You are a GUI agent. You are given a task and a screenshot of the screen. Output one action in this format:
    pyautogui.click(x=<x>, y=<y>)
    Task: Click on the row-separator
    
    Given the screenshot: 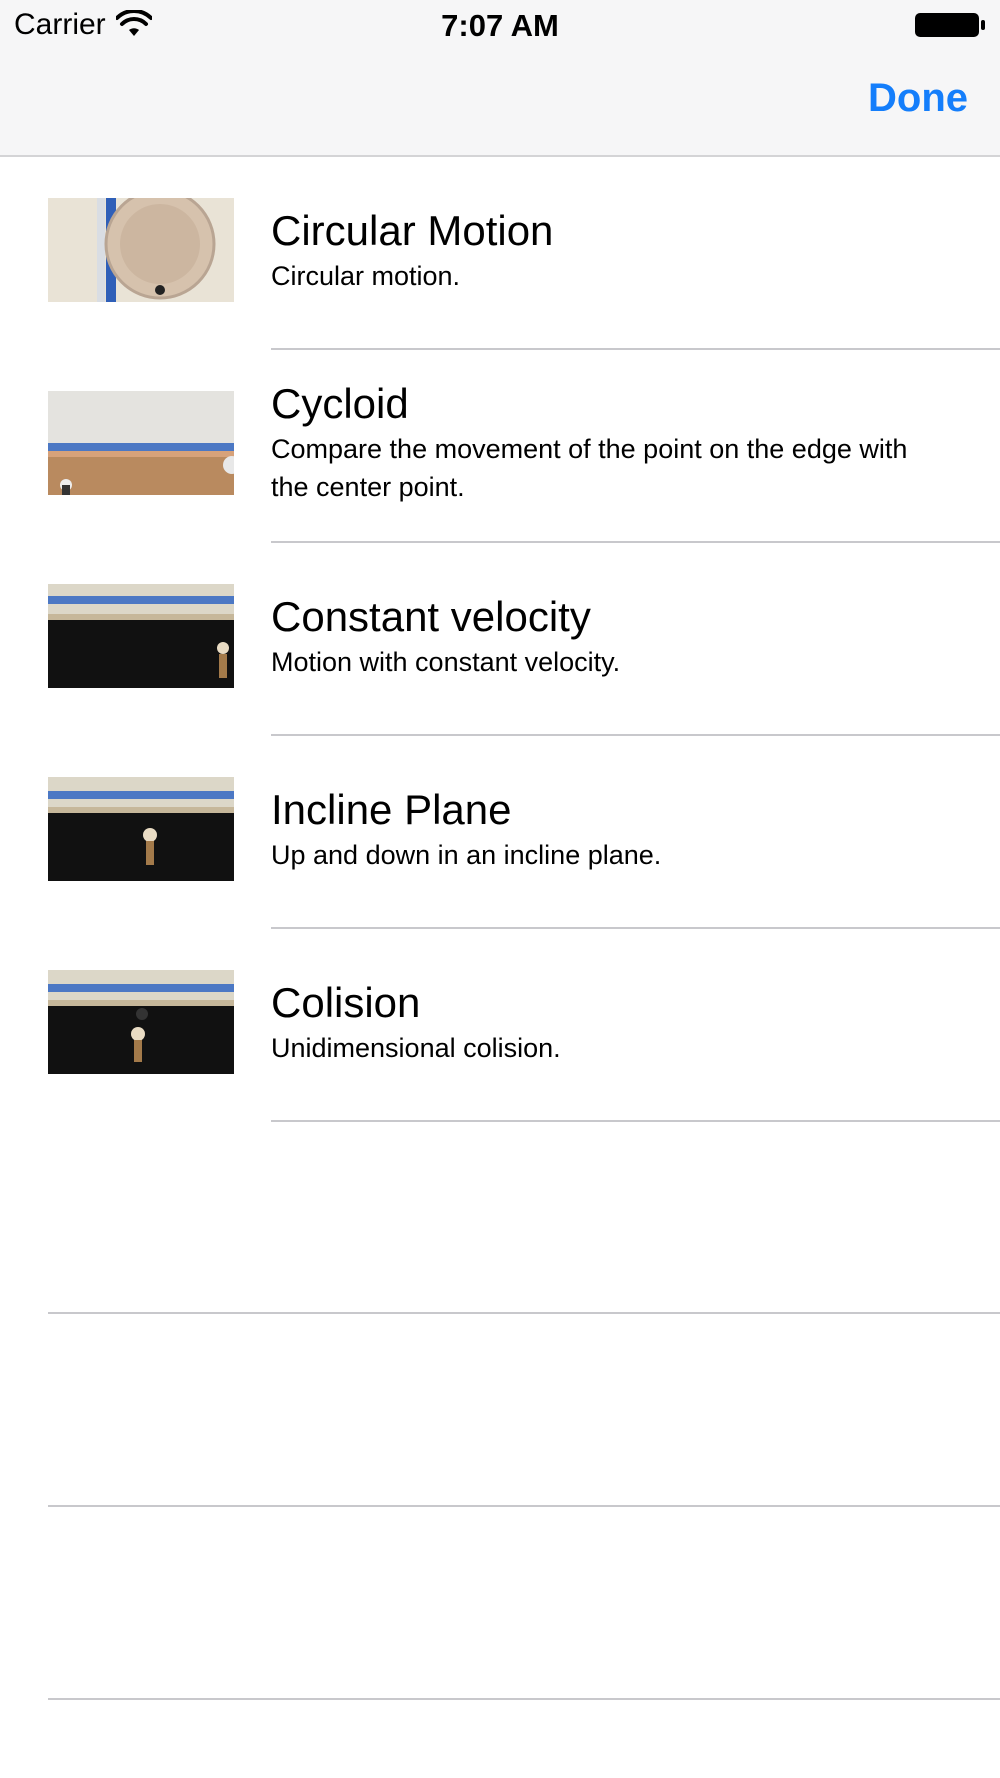 What is the action you would take?
    pyautogui.click(x=635, y=1121)
    